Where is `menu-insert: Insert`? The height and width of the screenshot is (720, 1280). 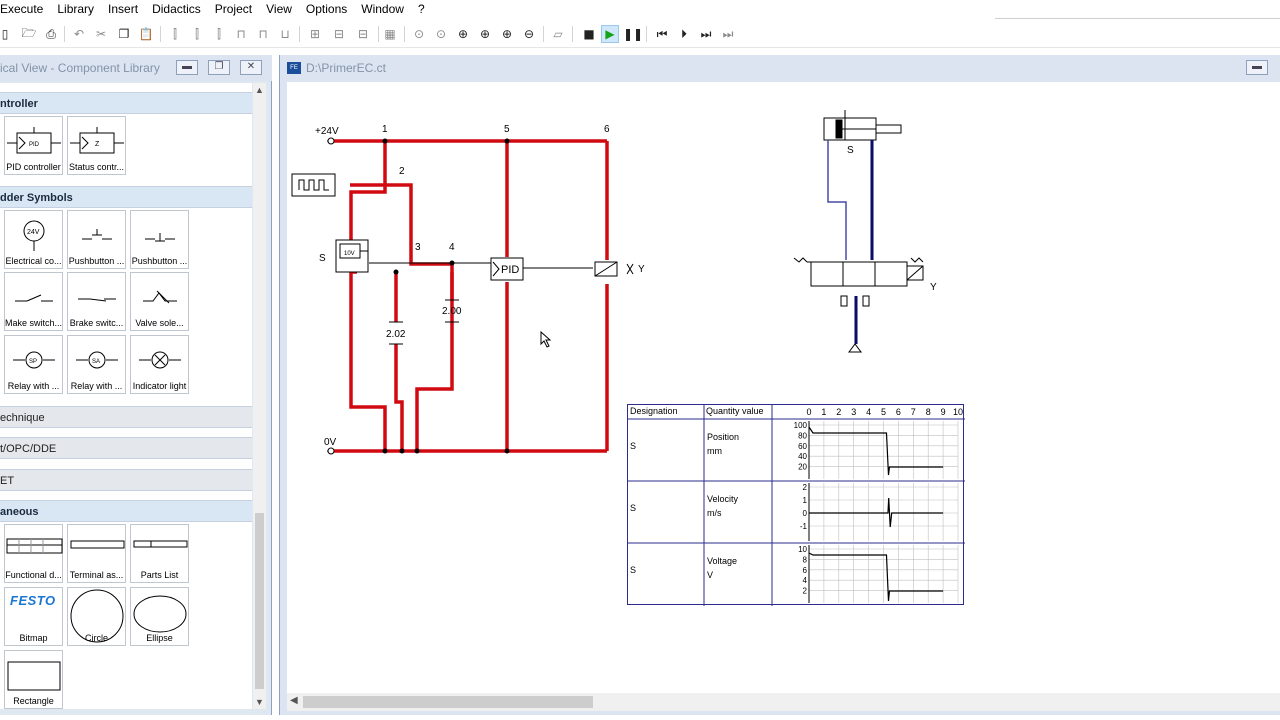 menu-insert: Insert is located at coordinates (123, 9).